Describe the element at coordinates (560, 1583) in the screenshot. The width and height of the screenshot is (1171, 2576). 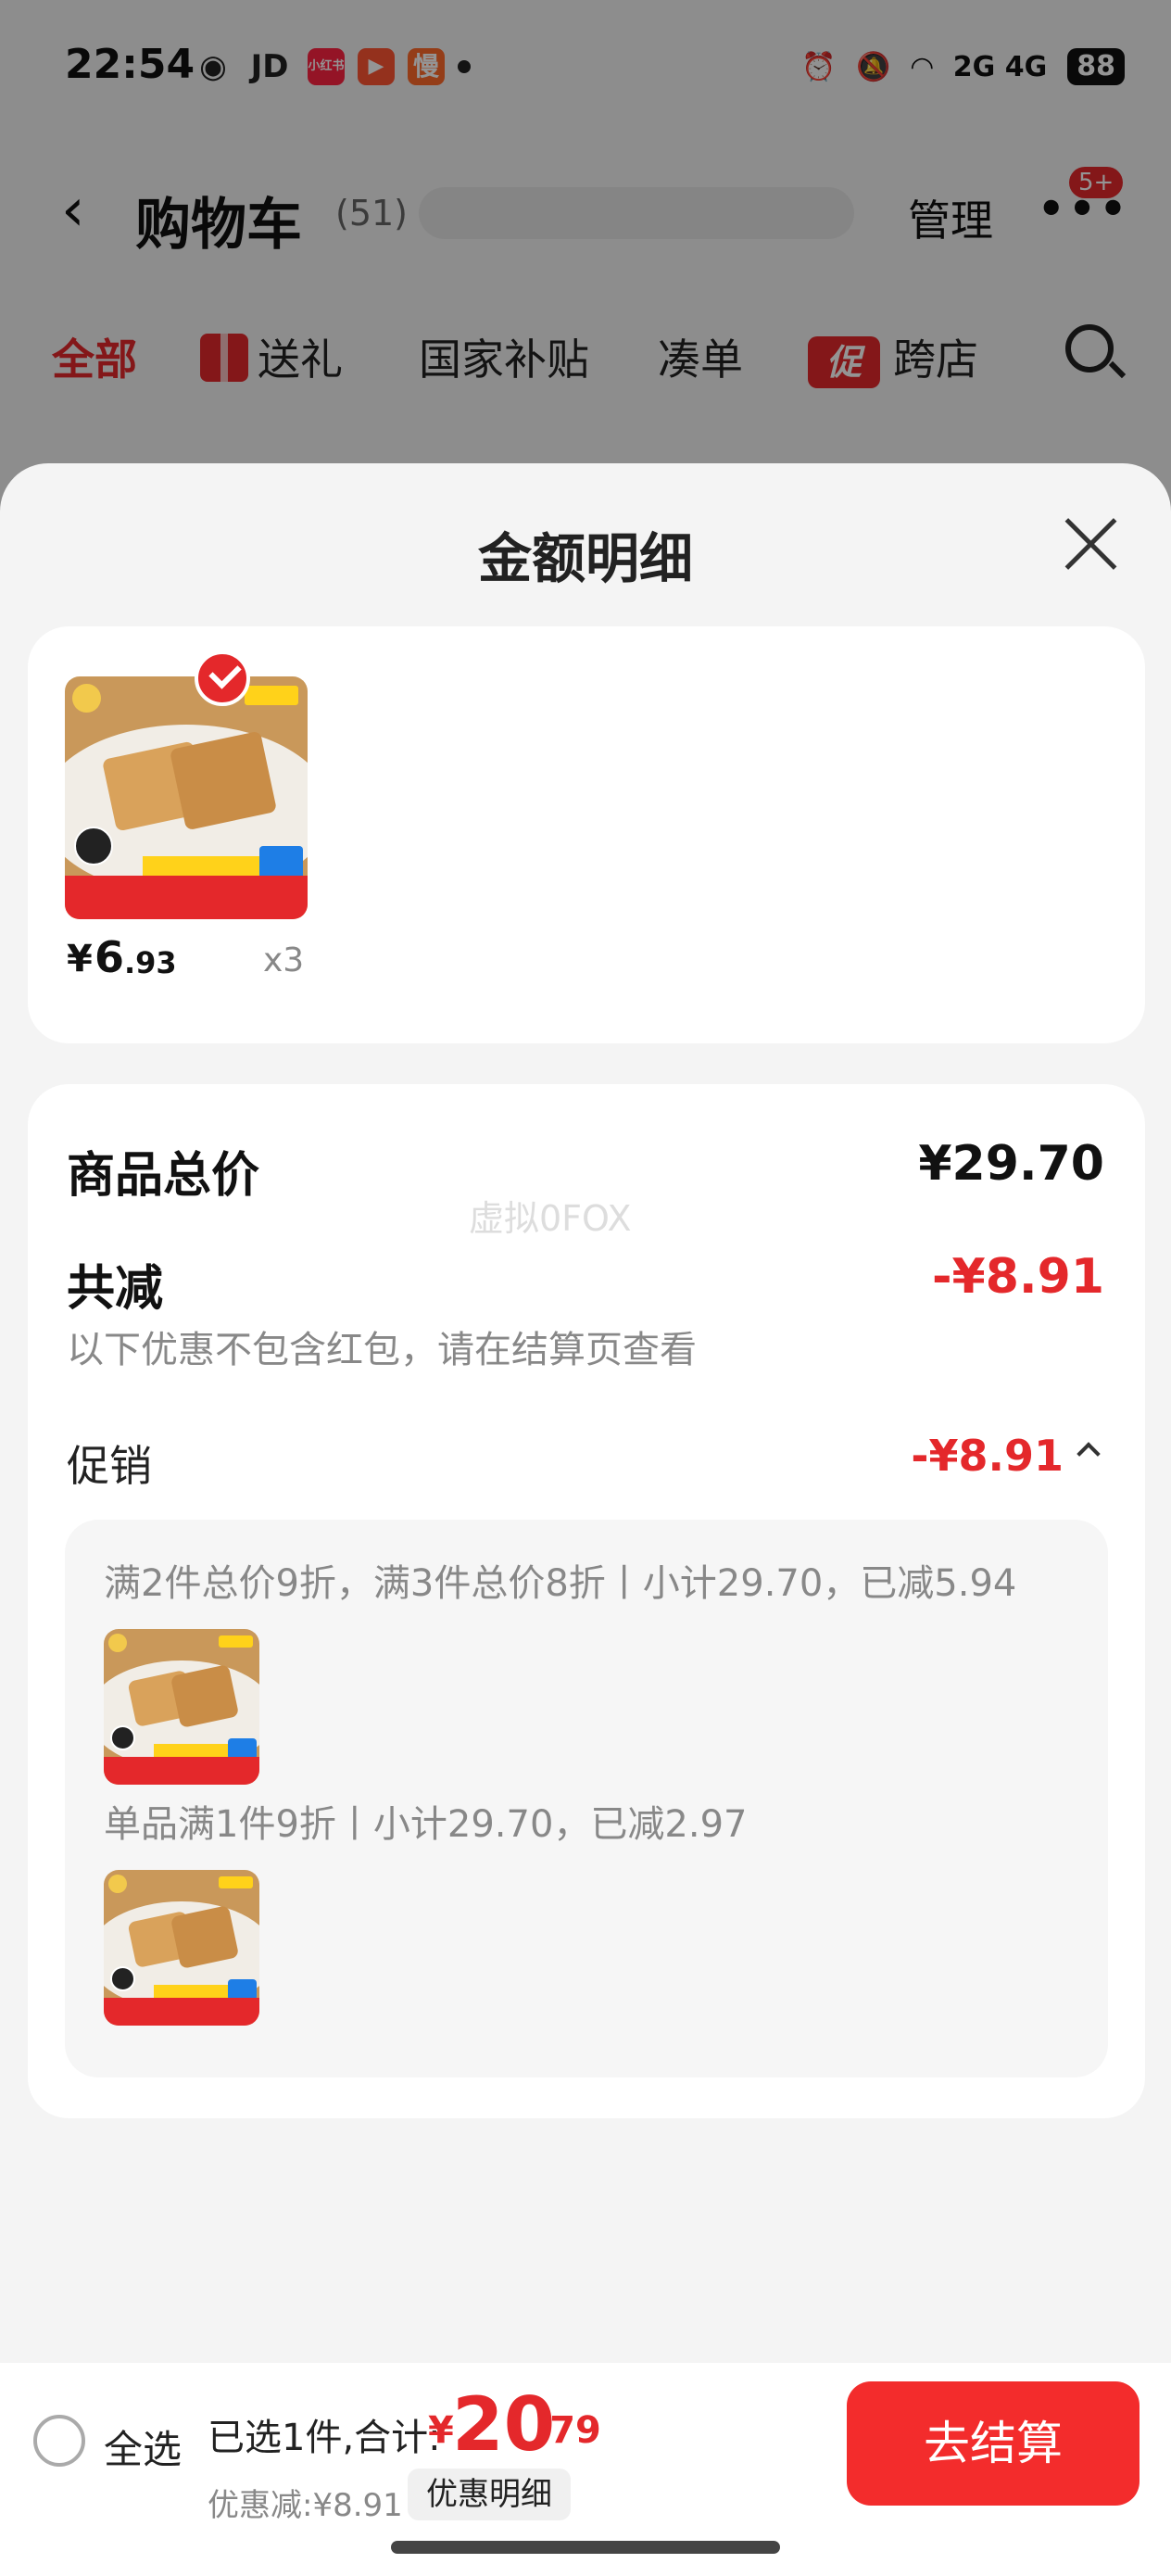
I see `promotion-rule: 满2件总价9折，满3件总价8折丨小计29.70，已减5.94` at that location.